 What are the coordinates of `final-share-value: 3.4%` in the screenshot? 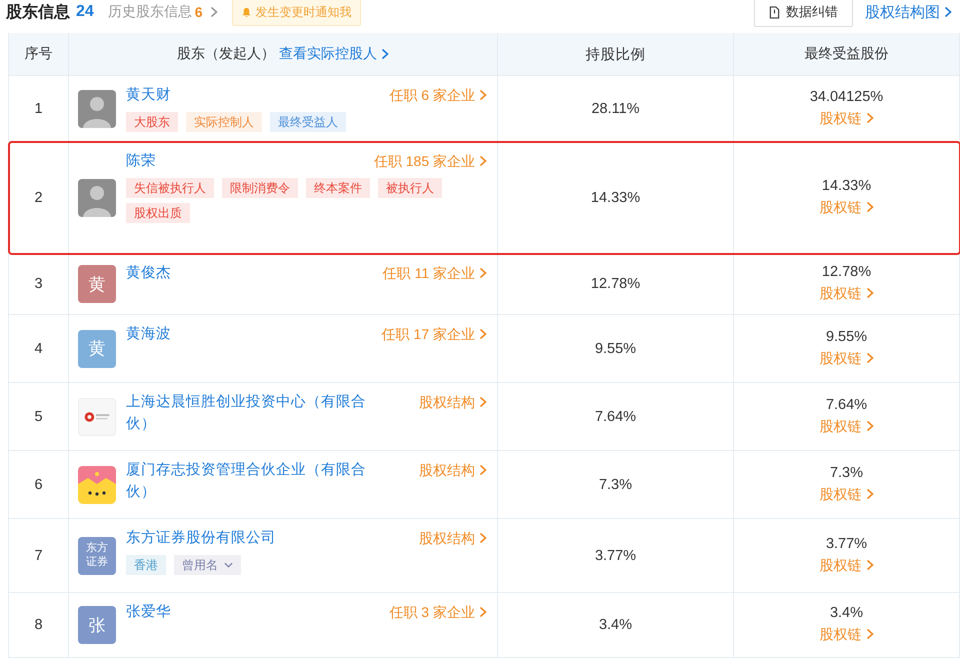 It's located at (847, 613).